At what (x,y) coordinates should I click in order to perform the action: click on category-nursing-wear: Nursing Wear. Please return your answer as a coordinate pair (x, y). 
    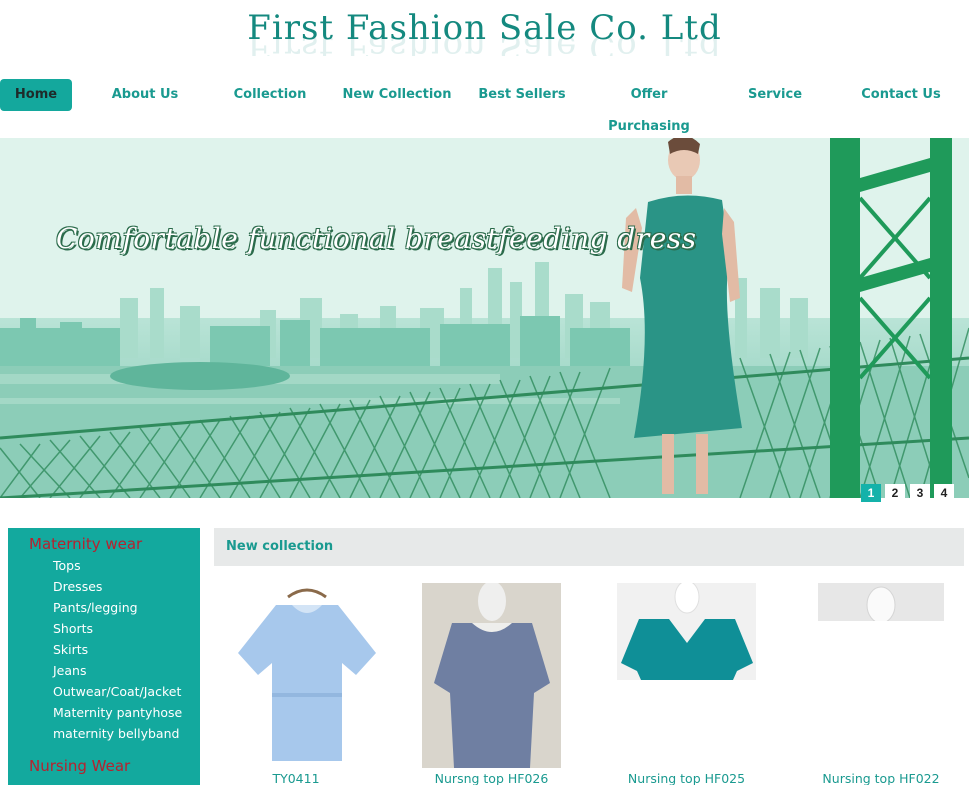
    Looking at the image, I should click on (79, 766).